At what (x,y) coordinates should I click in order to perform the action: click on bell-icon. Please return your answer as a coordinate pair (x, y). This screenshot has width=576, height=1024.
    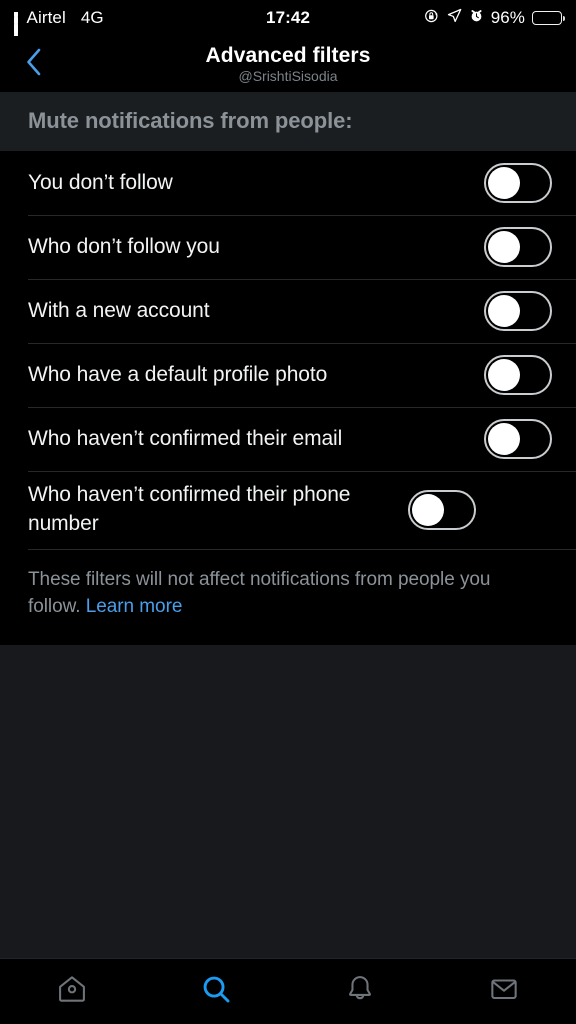
    Looking at the image, I should click on (360, 991).